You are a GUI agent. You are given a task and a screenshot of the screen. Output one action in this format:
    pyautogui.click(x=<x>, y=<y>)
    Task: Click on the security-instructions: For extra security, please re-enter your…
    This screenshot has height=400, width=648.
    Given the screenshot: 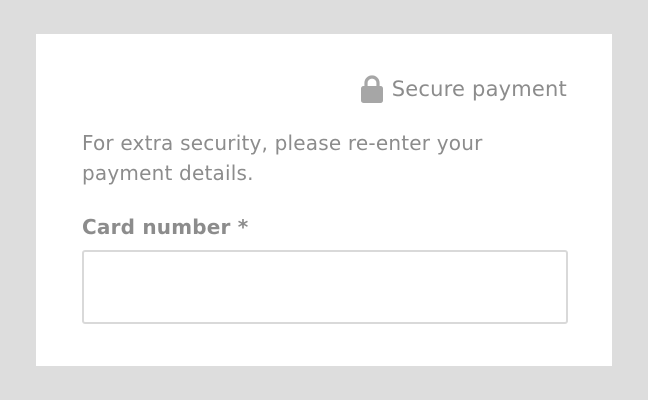 What is the action you would take?
    pyautogui.click(x=282, y=158)
    